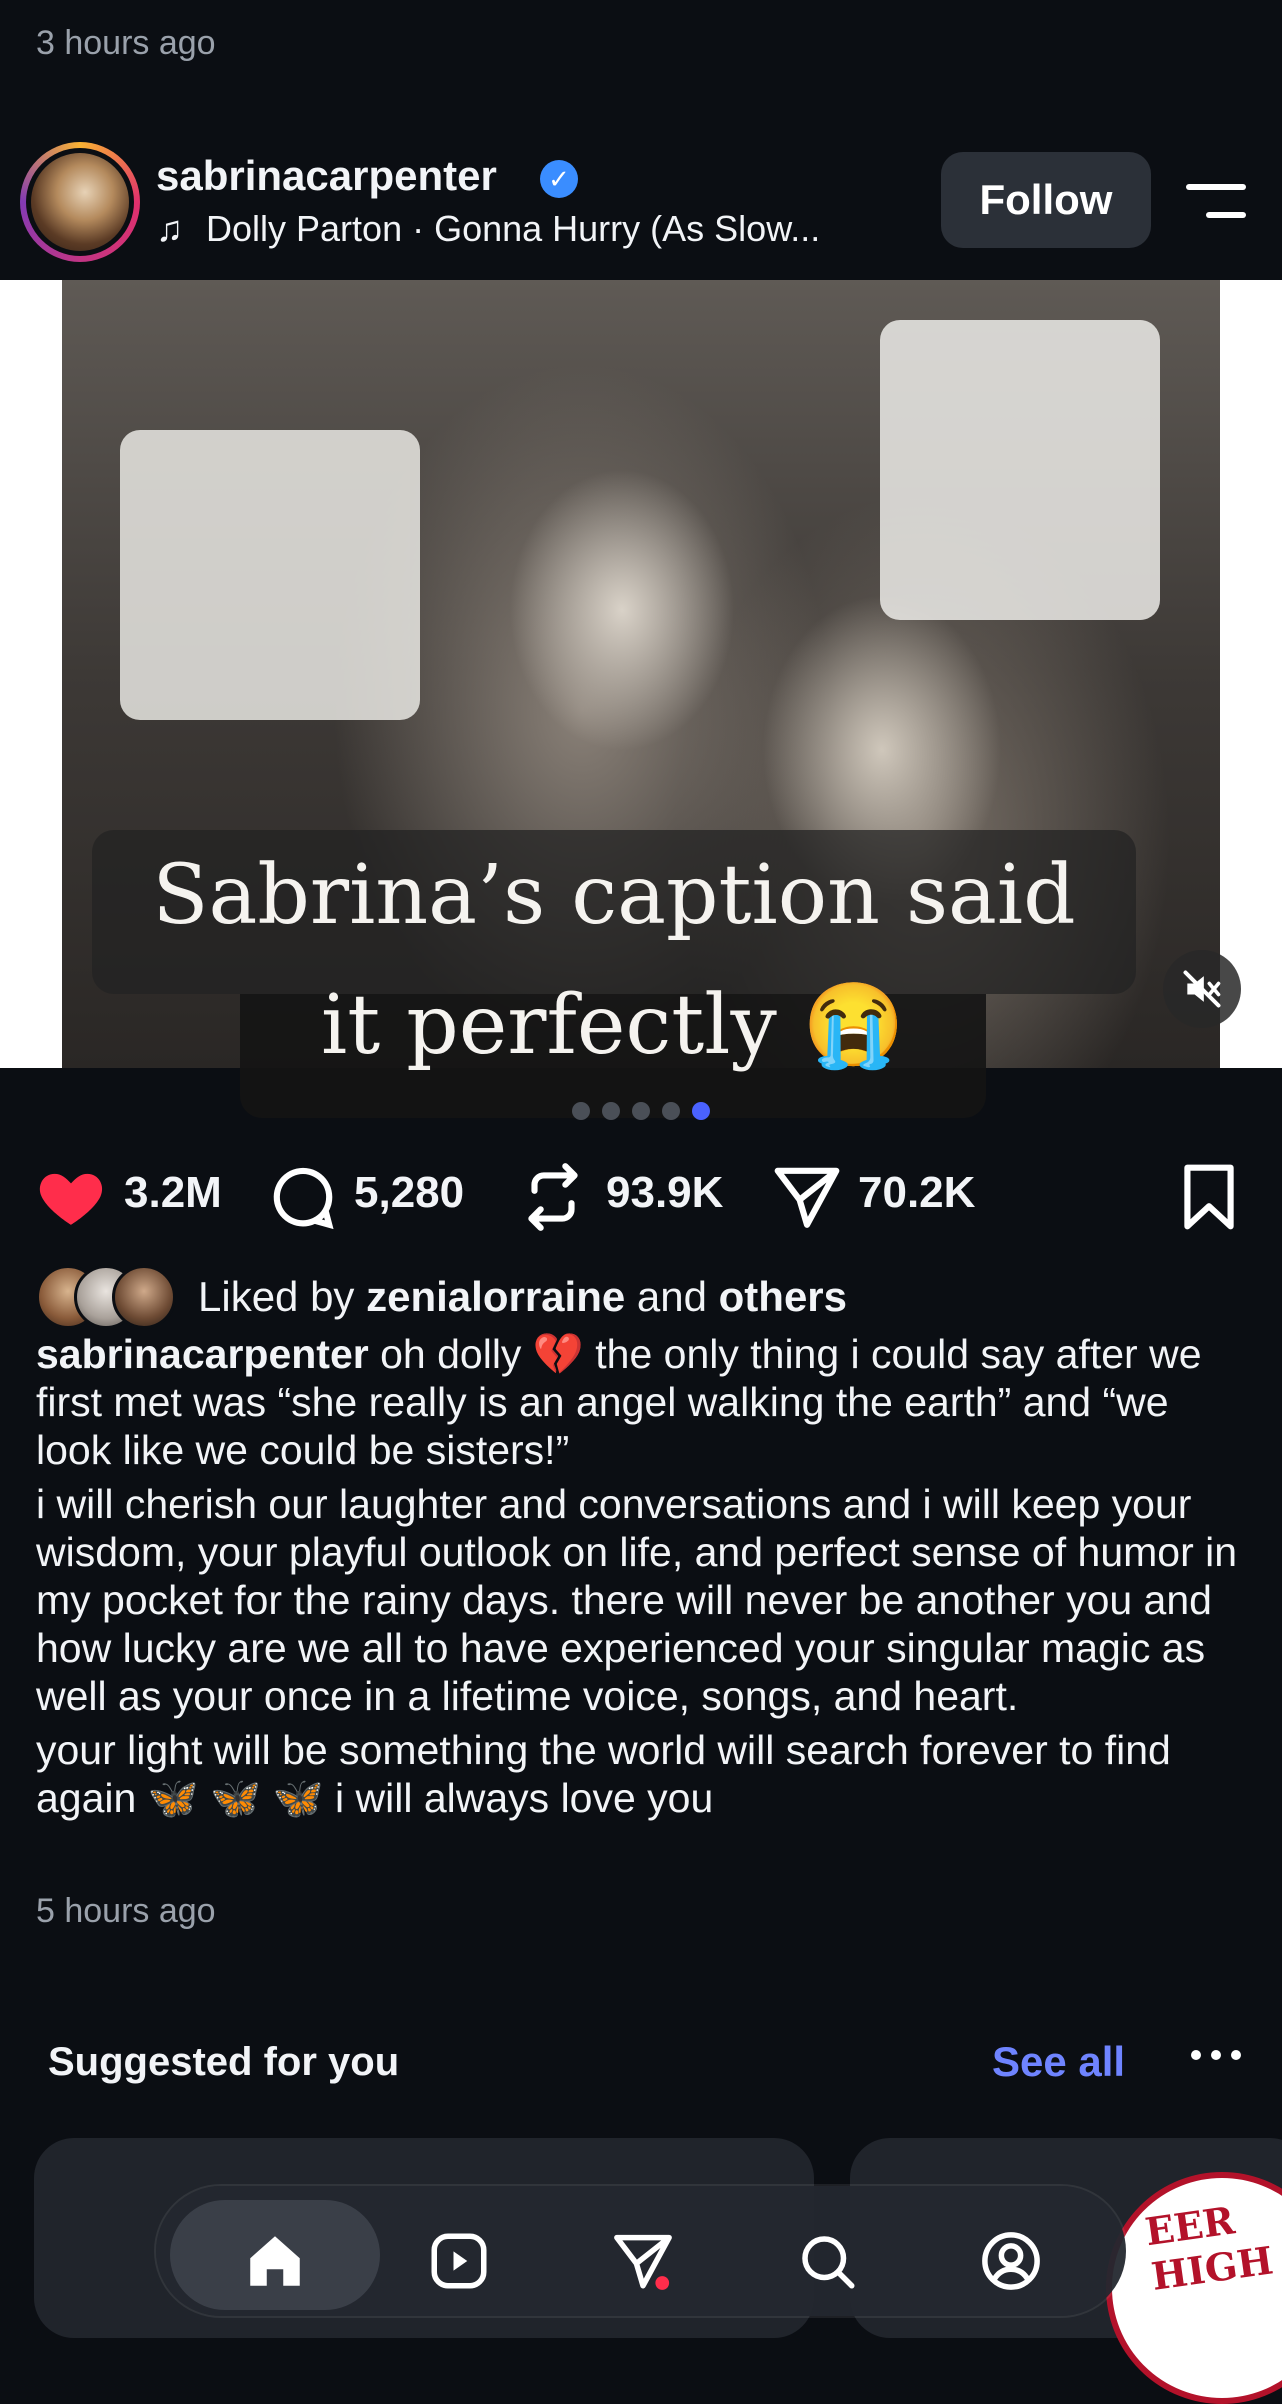 The image size is (1282, 2404). Describe the element at coordinates (275, 2261) in the screenshot. I see `home-icon` at that location.